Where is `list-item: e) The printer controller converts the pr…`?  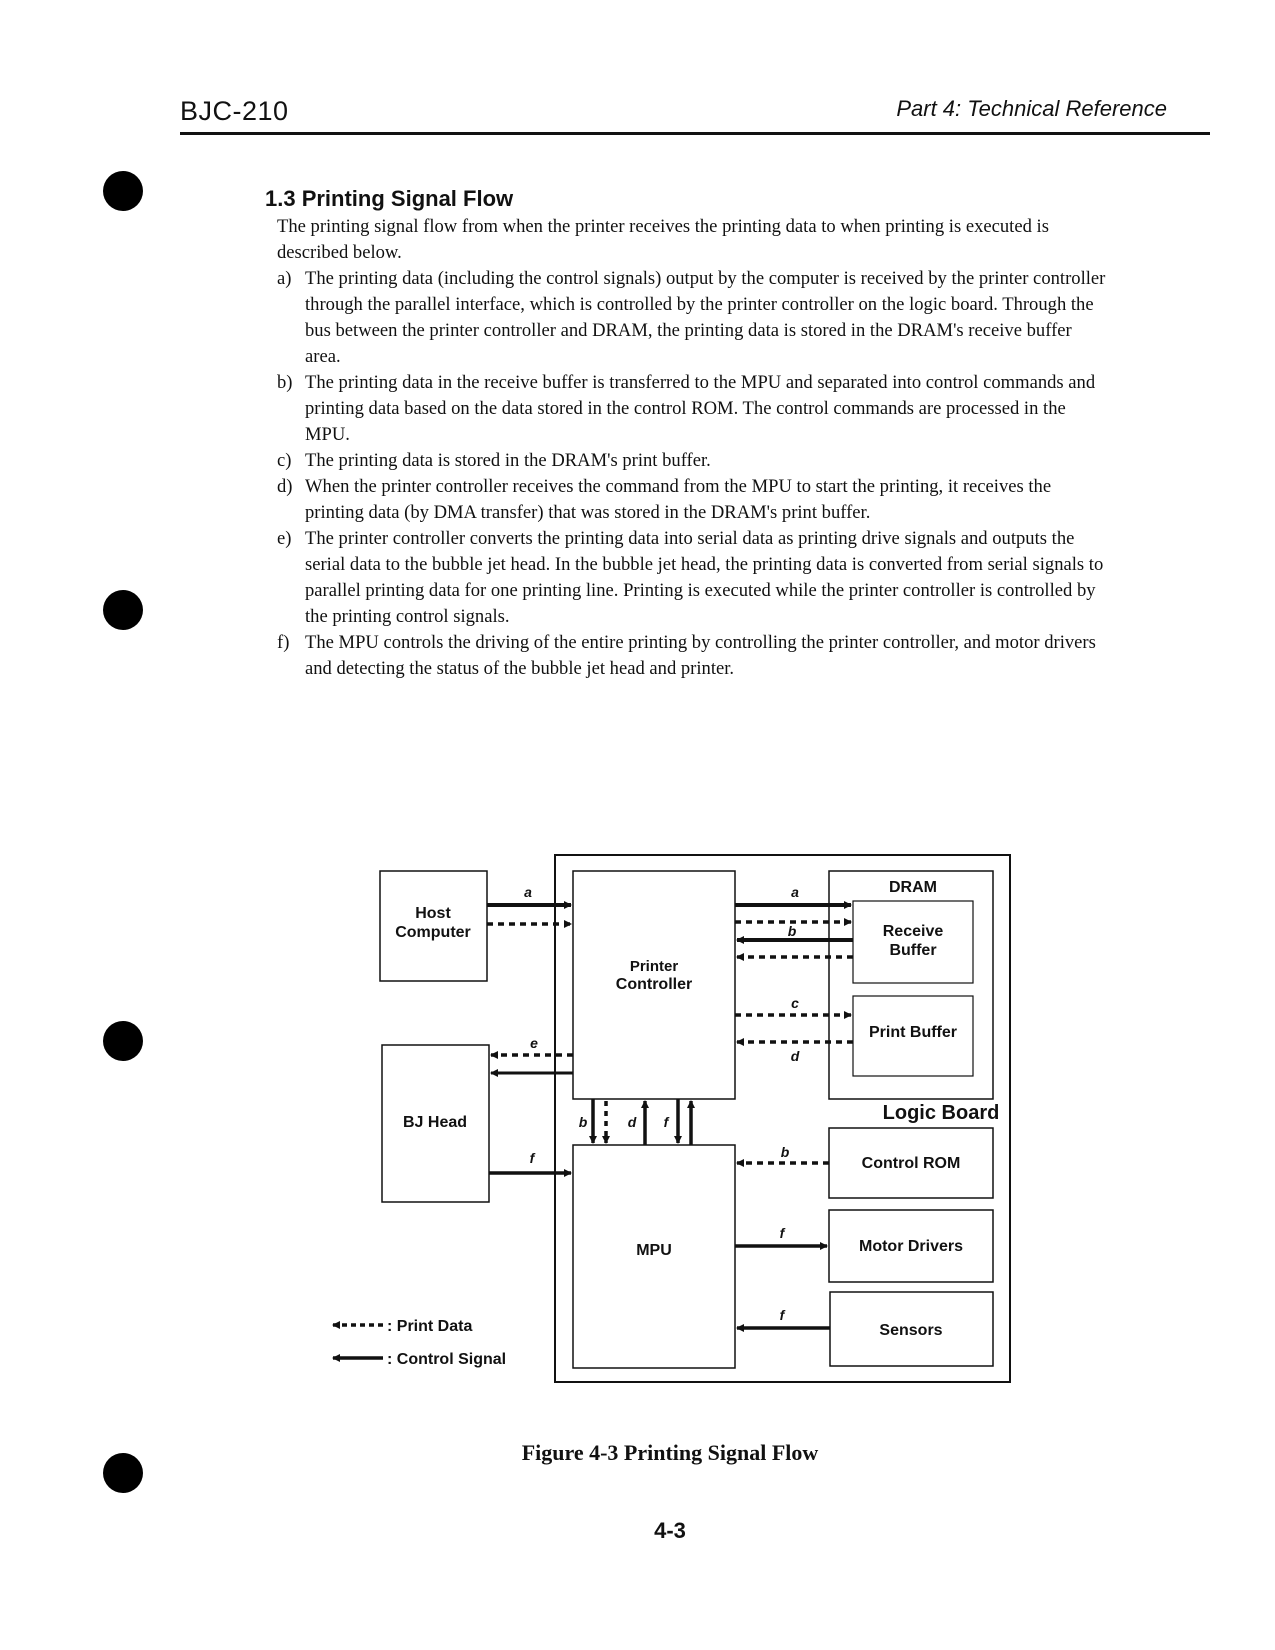
list-item: e) The printer controller converts the pr… is located at coordinates (692, 578).